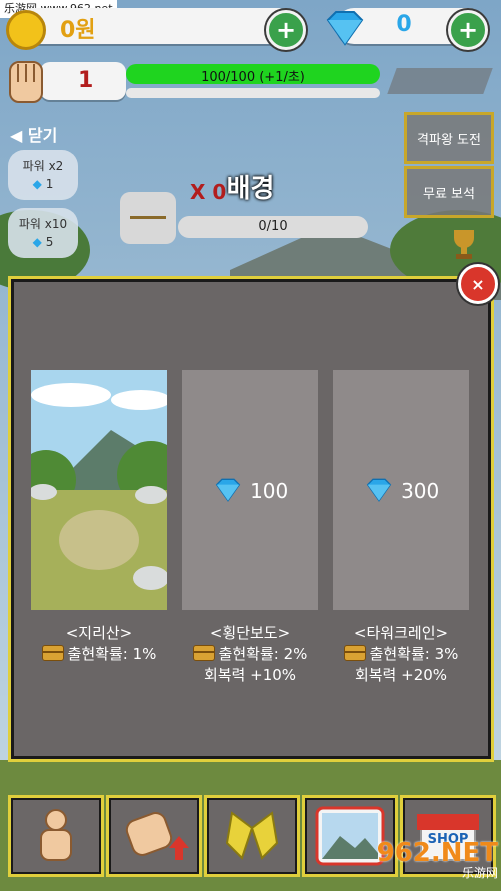 This screenshot has height=891, width=501. I want to click on close-label: 닫기, so click(42, 135).